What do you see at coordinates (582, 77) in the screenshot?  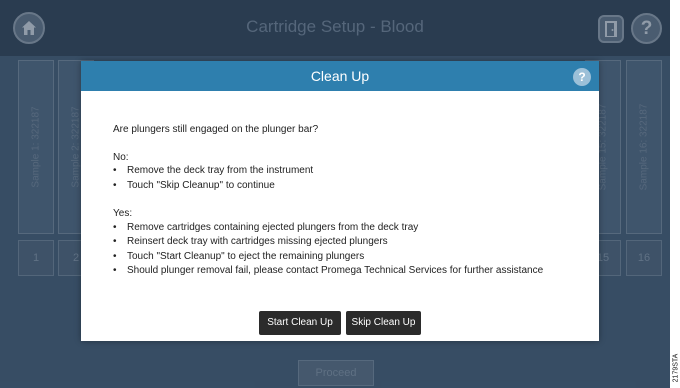 I see `dialog-help-button: ?` at bounding box center [582, 77].